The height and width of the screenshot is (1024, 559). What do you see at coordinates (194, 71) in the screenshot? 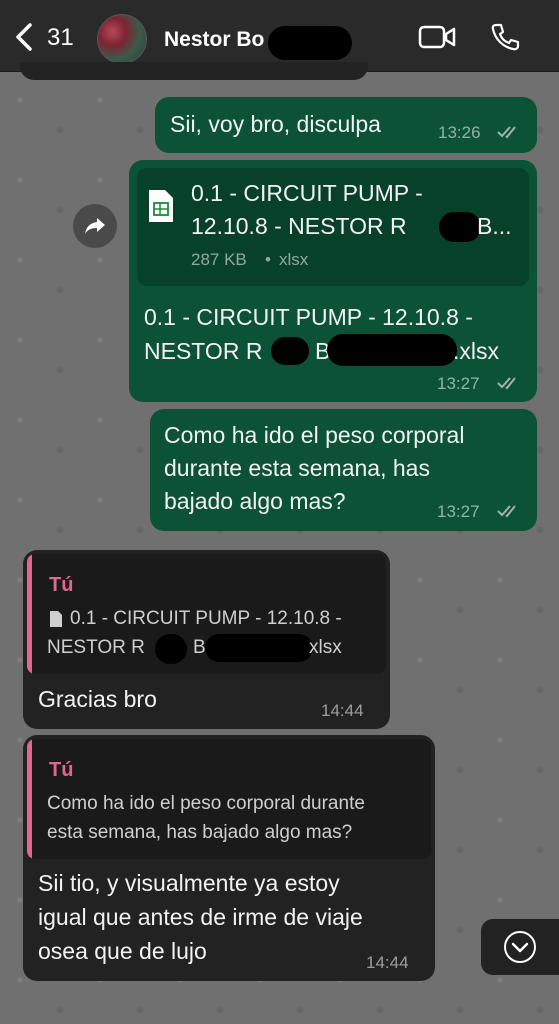
I see `message-bubble-partial` at bounding box center [194, 71].